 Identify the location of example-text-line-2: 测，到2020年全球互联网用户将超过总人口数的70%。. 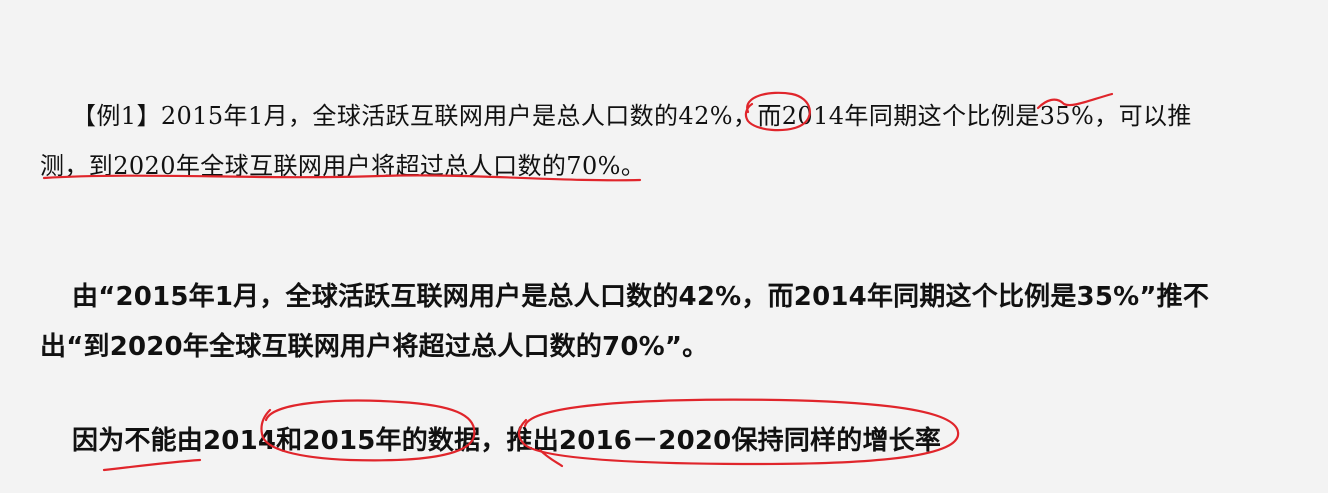
(343, 166).